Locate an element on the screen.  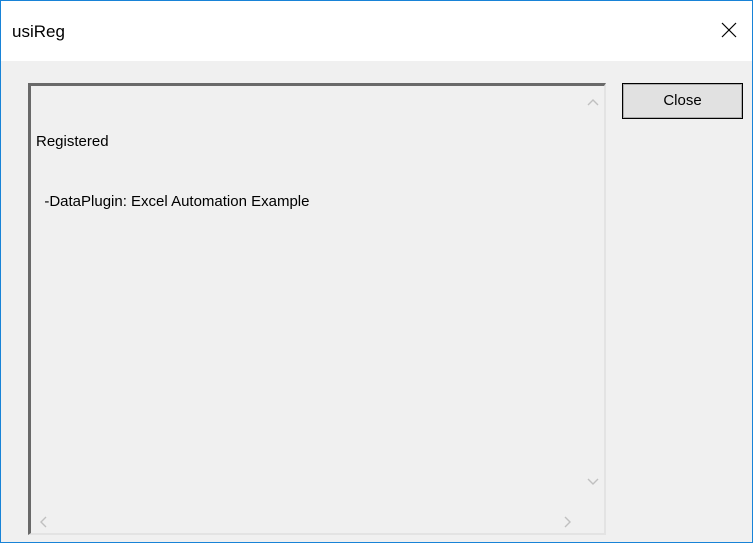
chevron-up-icon is located at coordinates (593, 103).